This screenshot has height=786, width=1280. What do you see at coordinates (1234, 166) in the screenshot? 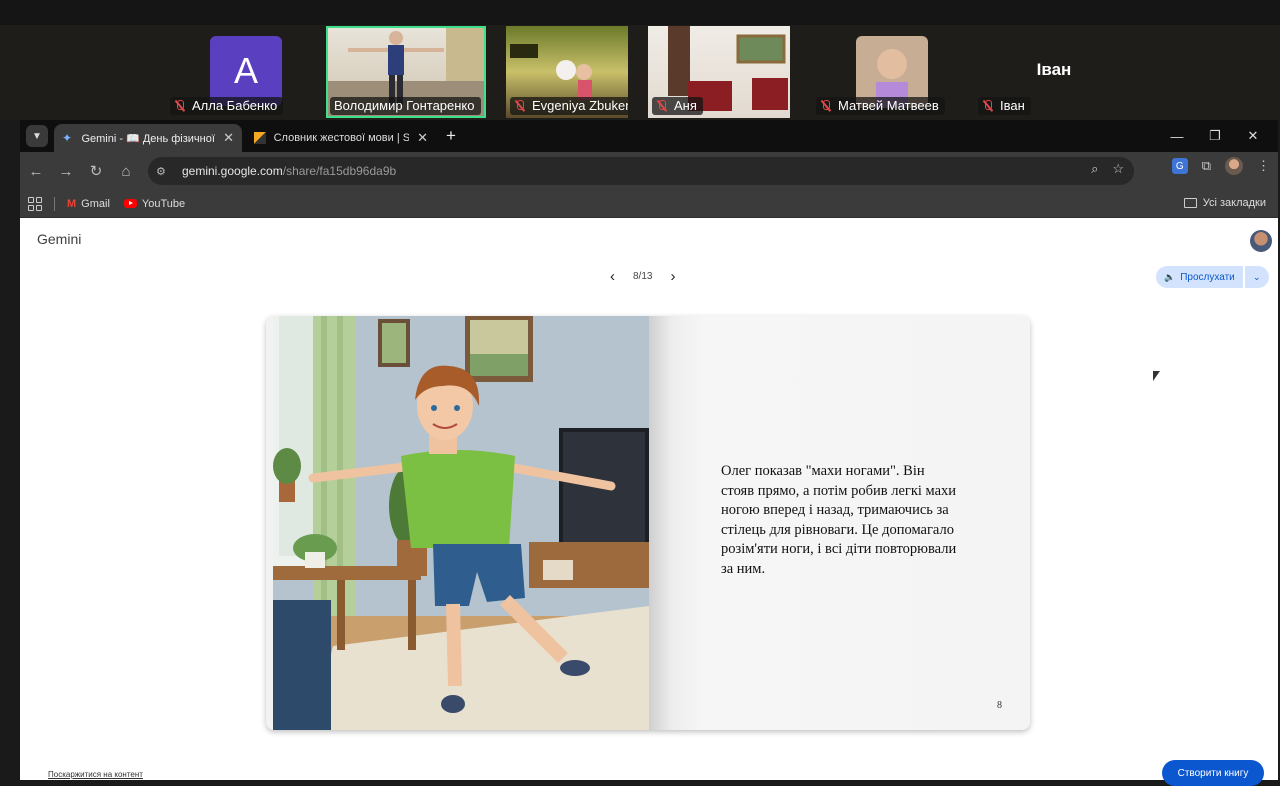
I see `profile-avatar-icon` at bounding box center [1234, 166].